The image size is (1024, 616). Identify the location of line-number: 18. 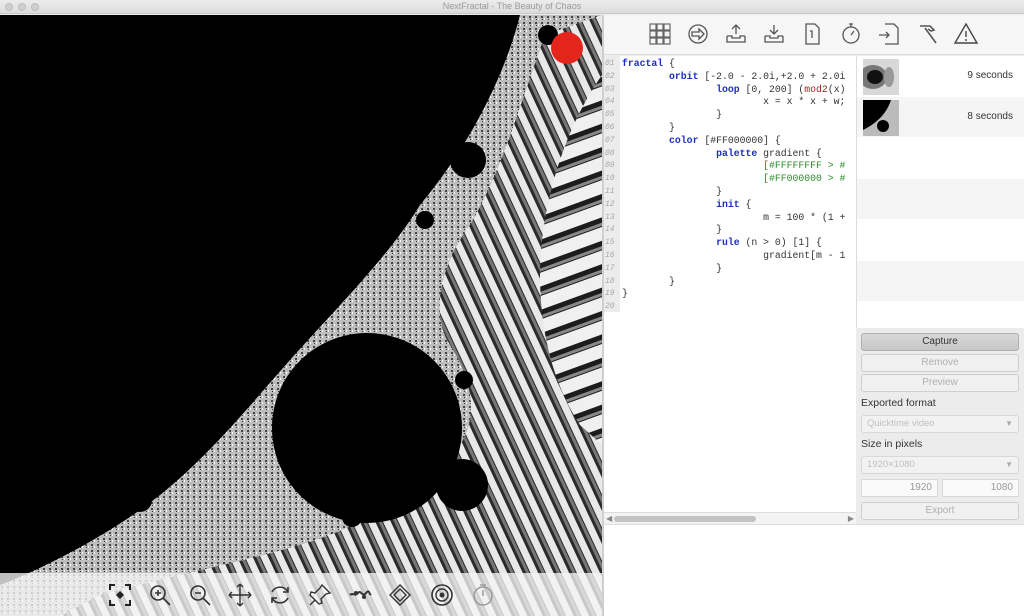
(610, 281).